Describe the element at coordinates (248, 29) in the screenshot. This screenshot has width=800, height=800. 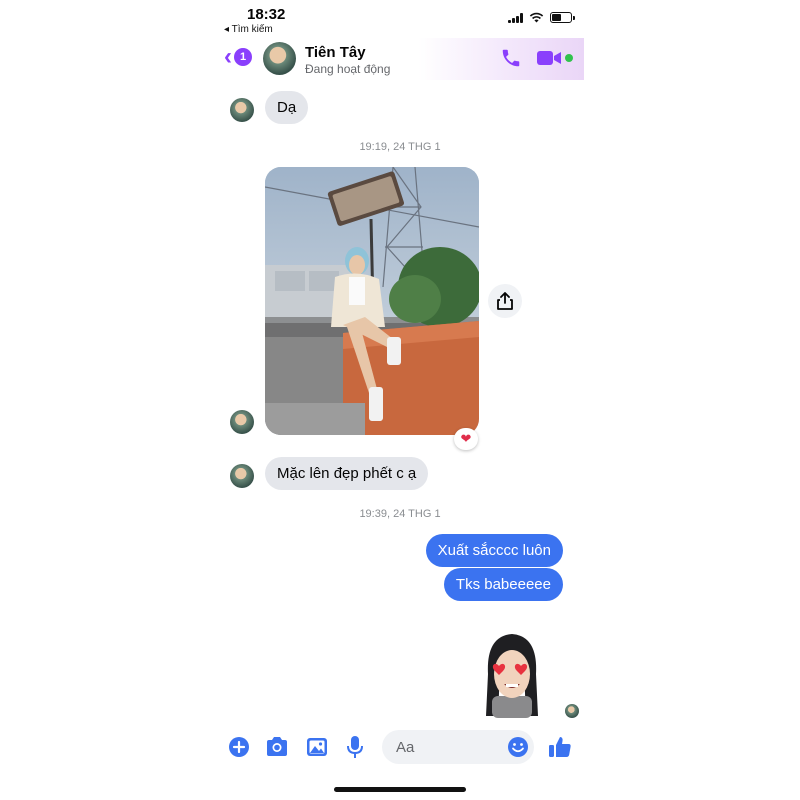
I see `back-to-app-link: ◂ Tìm kiếm` at that location.